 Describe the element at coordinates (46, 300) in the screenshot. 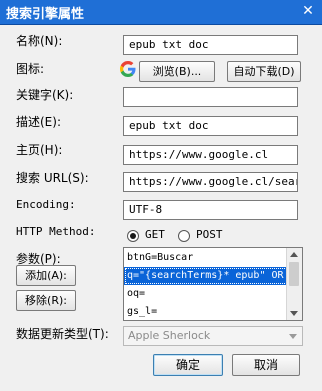

I see `remove-param-button: 移除(R):` at that location.